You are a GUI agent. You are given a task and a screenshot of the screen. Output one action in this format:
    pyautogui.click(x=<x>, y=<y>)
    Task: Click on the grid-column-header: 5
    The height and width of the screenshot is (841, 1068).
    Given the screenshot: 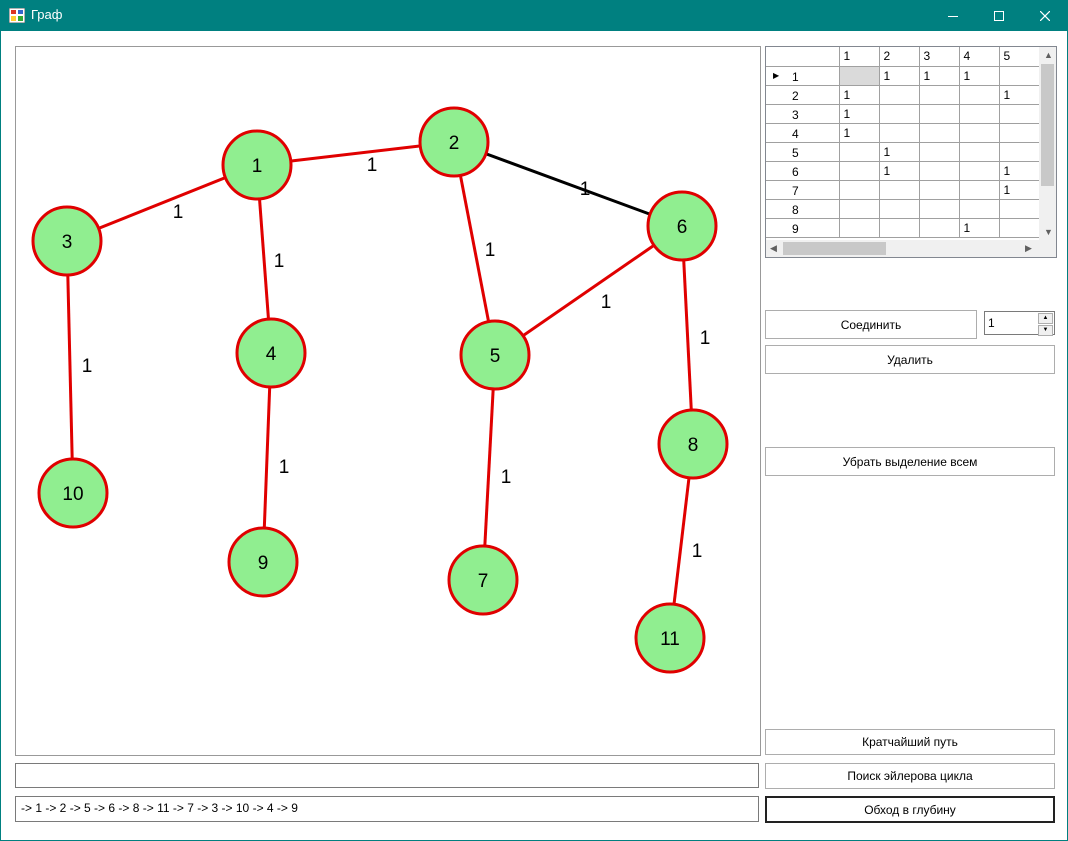 What is the action you would take?
    pyautogui.click(x=1019, y=57)
    